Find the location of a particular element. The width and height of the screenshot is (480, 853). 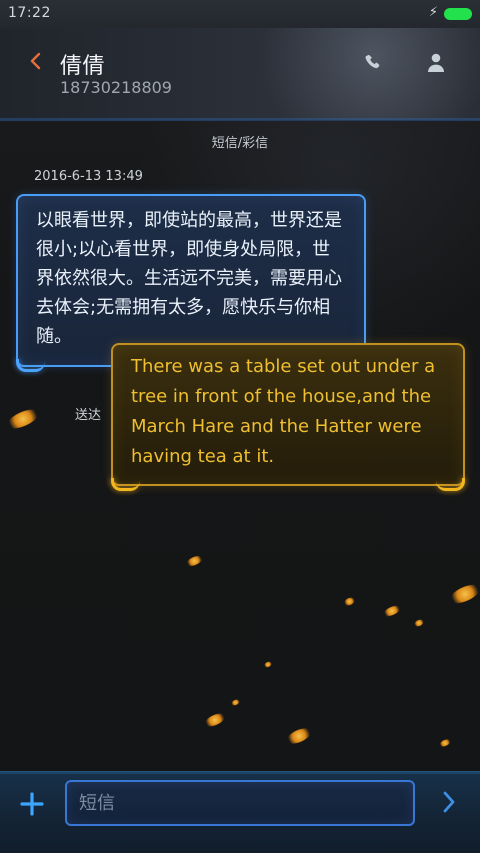

send-icon is located at coordinates (449, 802).